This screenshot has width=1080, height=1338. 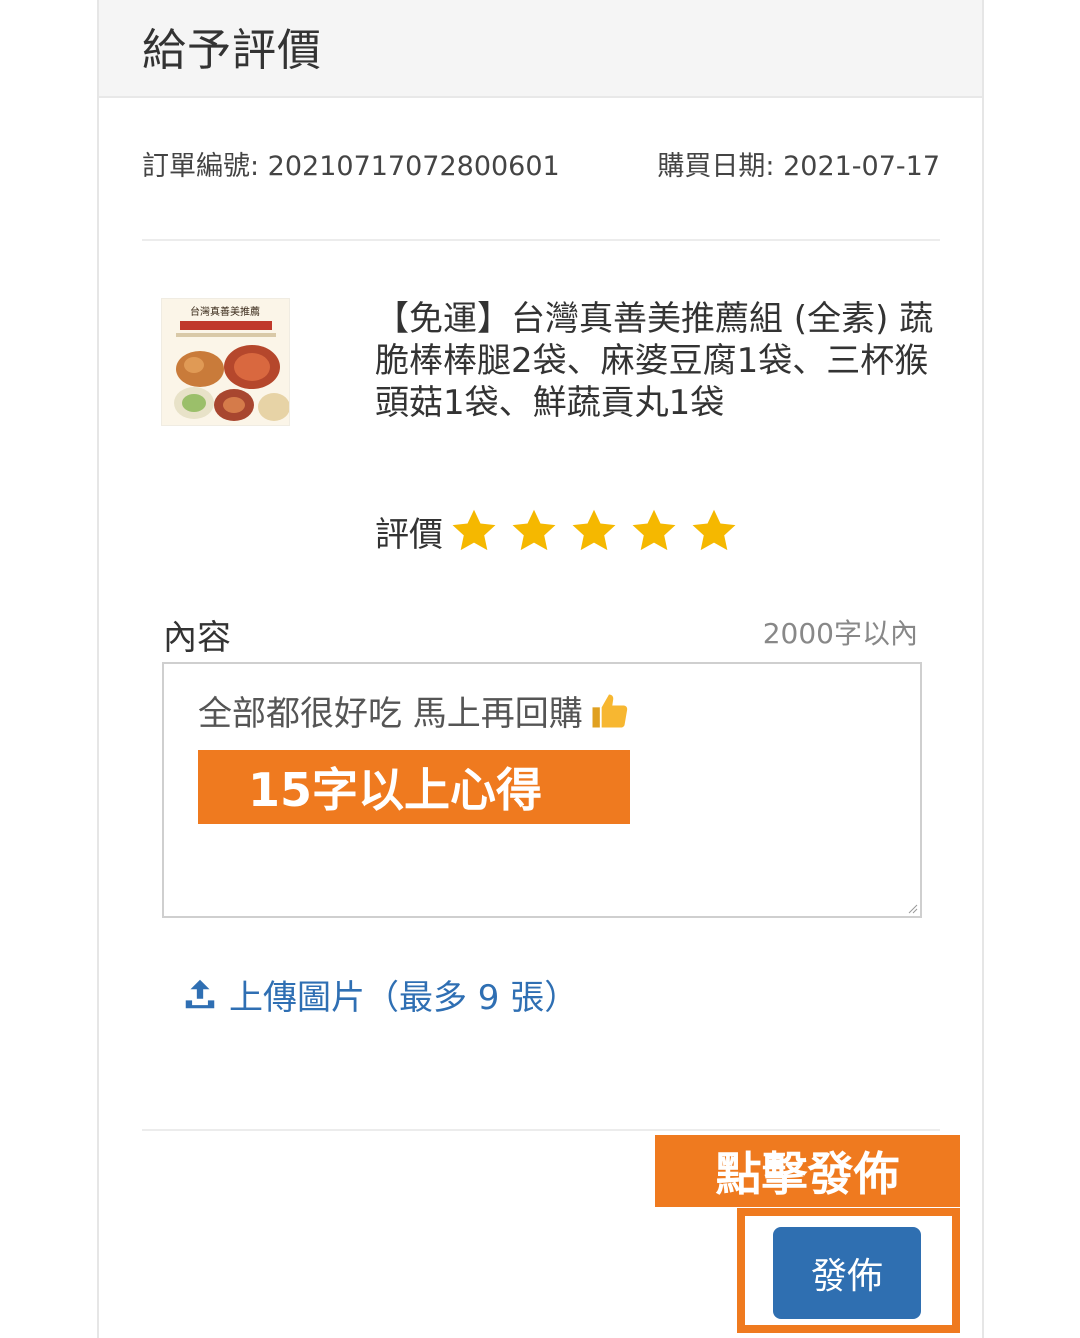 I want to click on publish-hint-callout: 點擊發佈, so click(x=807, y=1171).